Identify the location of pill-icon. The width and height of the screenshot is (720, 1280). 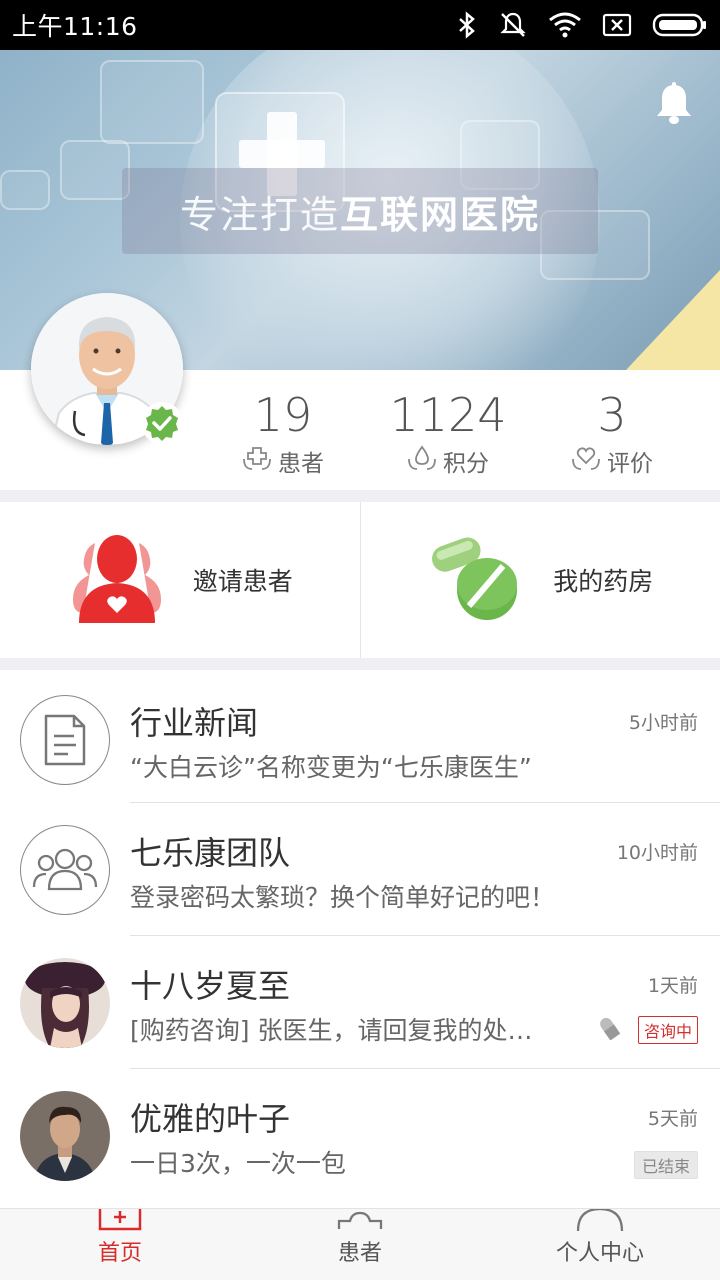
(609, 1030).